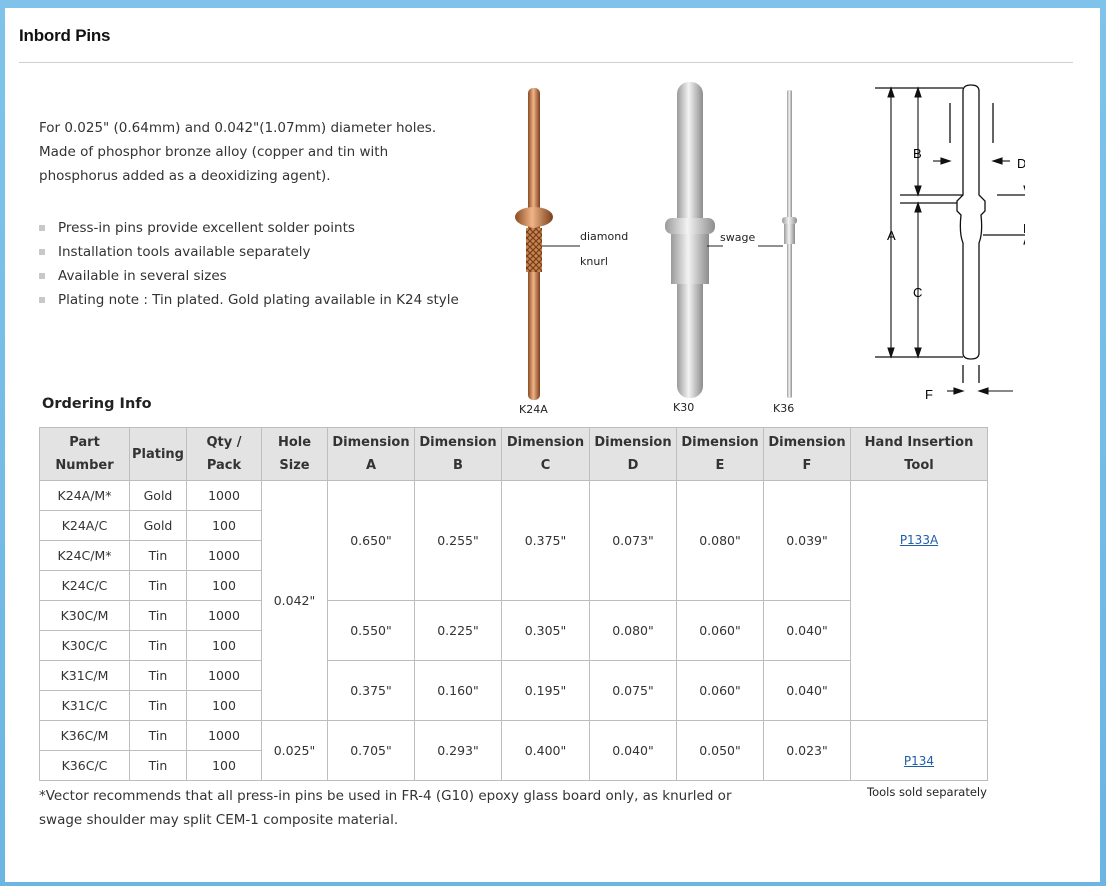 Image resolution: width=1106 pixels, height=886 pixels. I want to click on column-header-dimension-c: Dimension C, so click(545, 454).